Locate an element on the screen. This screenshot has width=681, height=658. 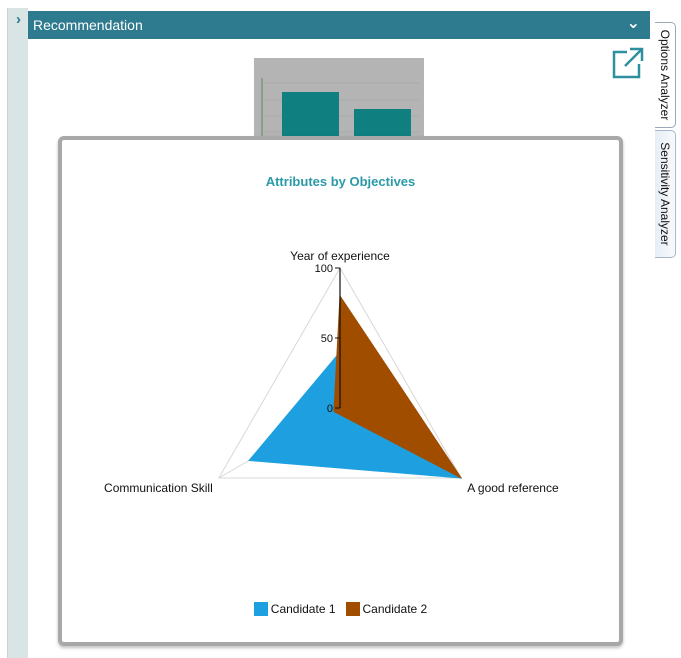
radial-tick-label: 50 is located at coordinates (327, 339).